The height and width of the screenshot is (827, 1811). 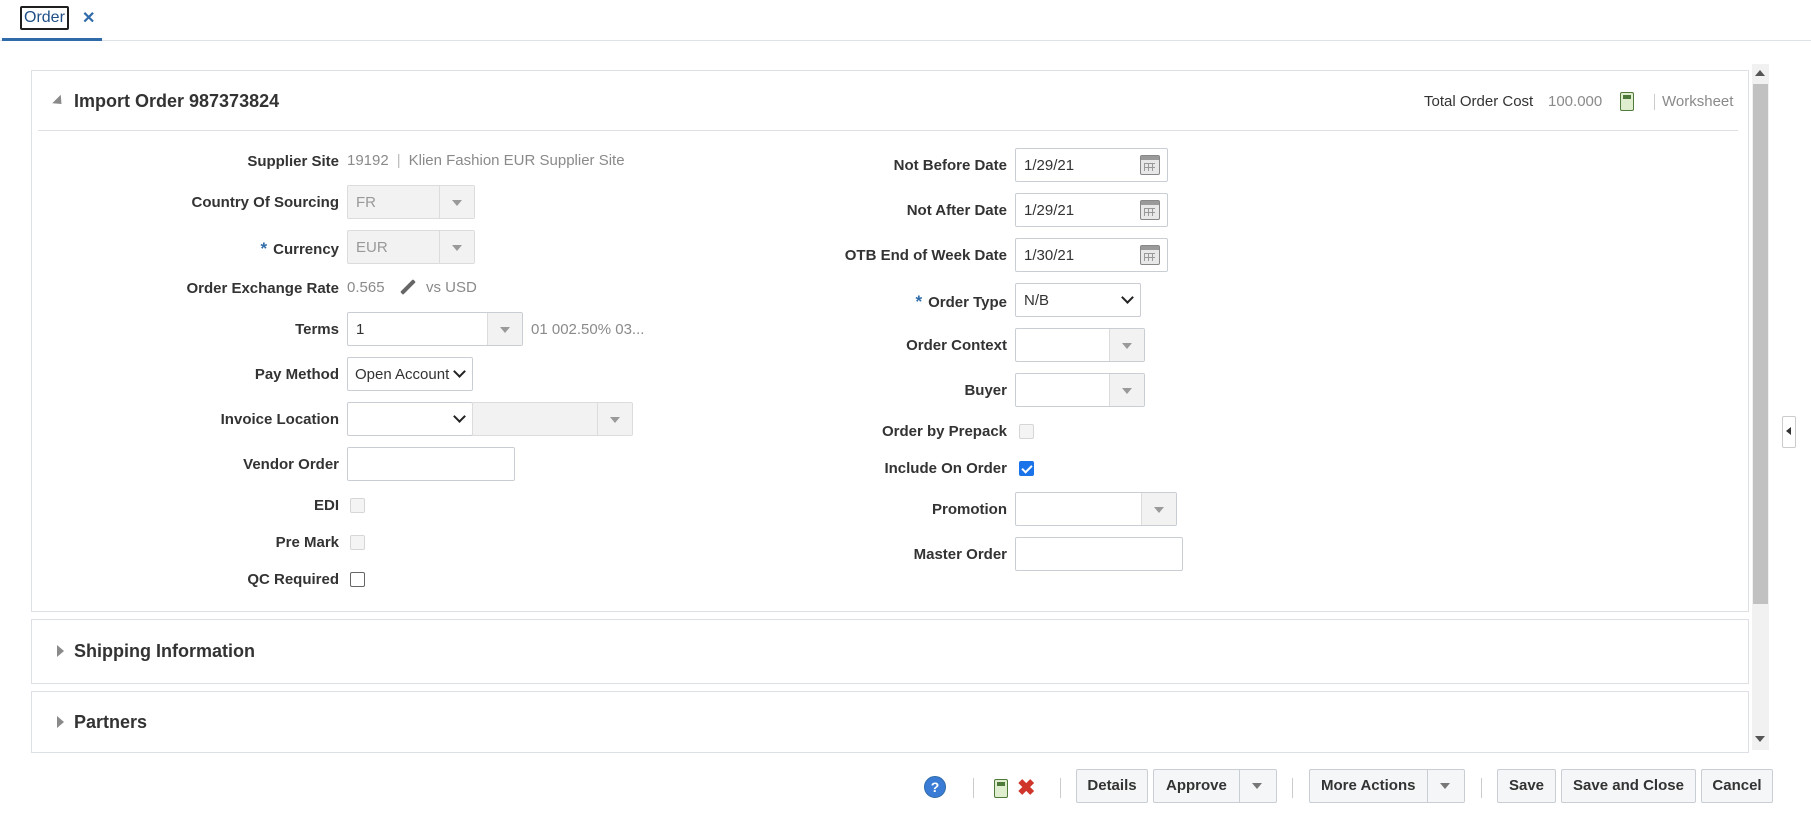 I want to click on approve-label: Approve, so click(x=1196, y=785).